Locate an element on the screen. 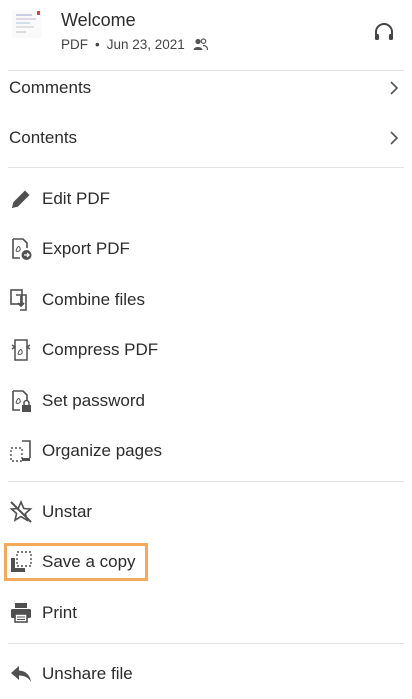  edit-pdf-label: Edit PDF is located at coordinates (76, 198).